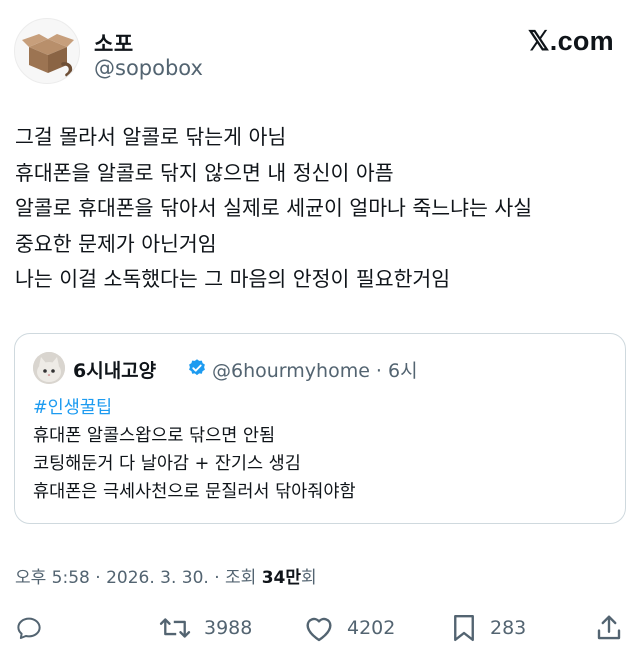  I want to click on bookmark-button: 283, so click(488, 628).